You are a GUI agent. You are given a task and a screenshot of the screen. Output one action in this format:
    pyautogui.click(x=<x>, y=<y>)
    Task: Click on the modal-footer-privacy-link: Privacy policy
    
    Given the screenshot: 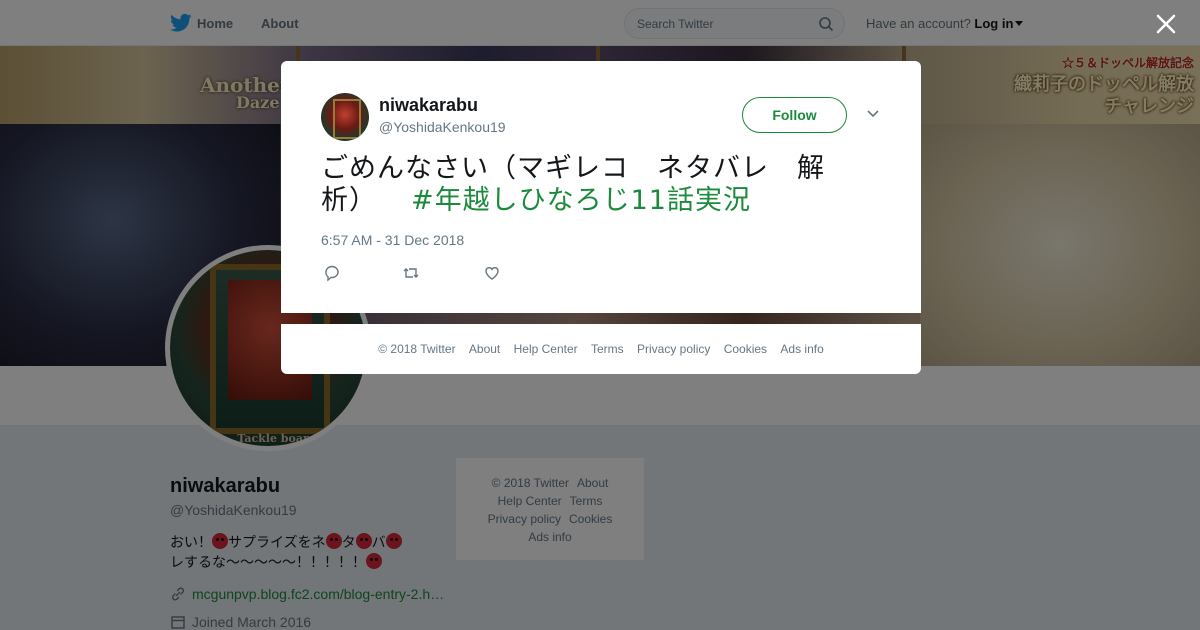 What is the action you would take?
    pyautogui.click(x=673, y=349)
    